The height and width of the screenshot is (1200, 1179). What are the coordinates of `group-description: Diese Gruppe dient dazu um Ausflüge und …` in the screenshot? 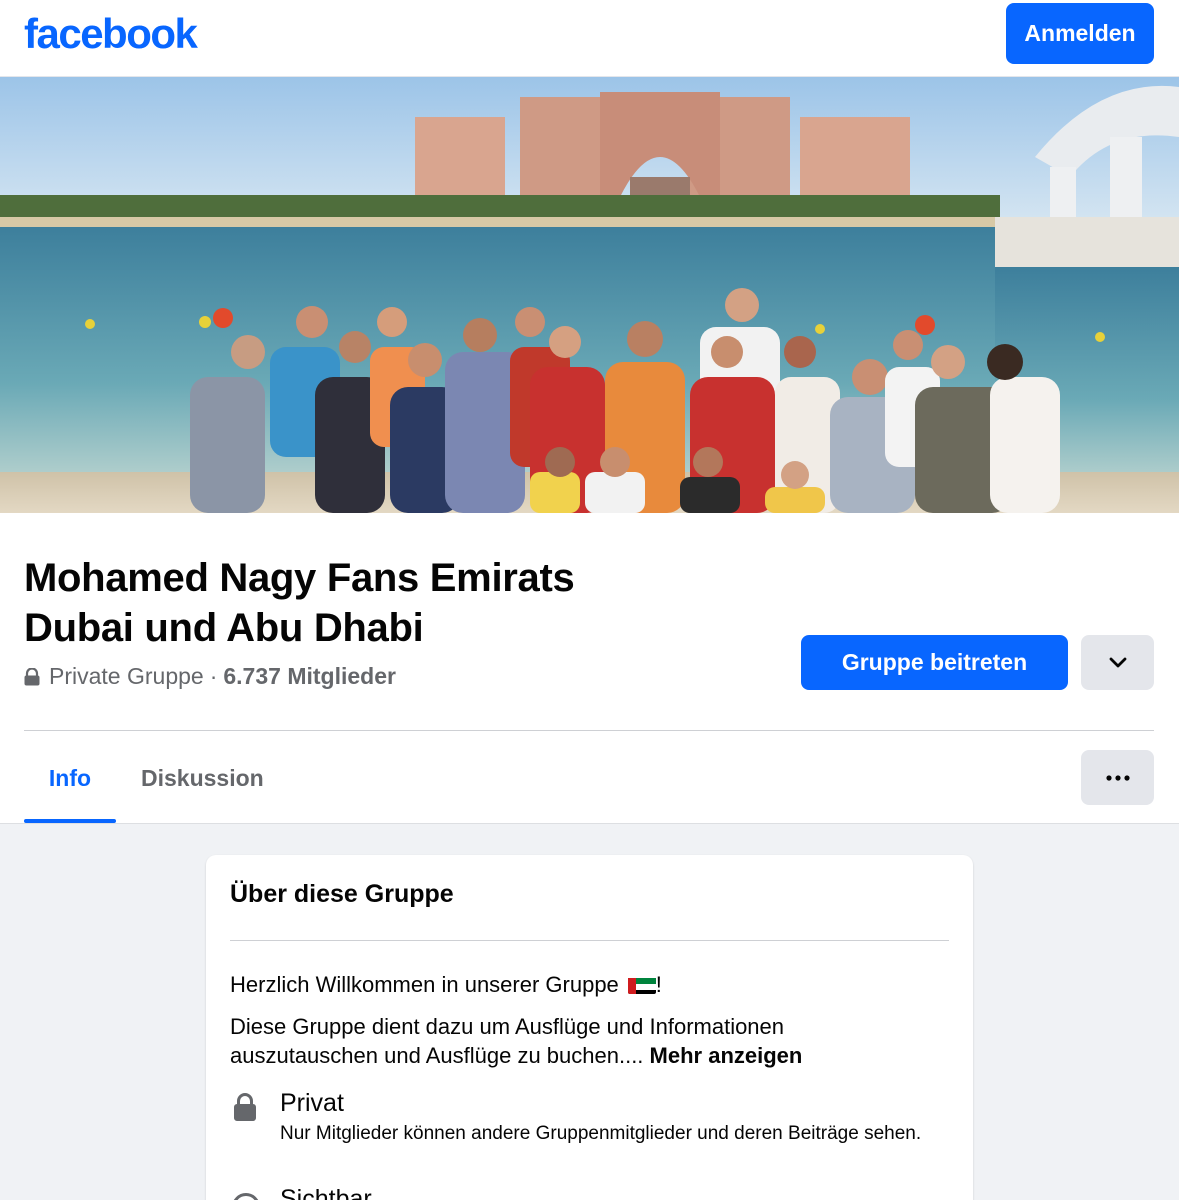 It's located at (580, 1041).